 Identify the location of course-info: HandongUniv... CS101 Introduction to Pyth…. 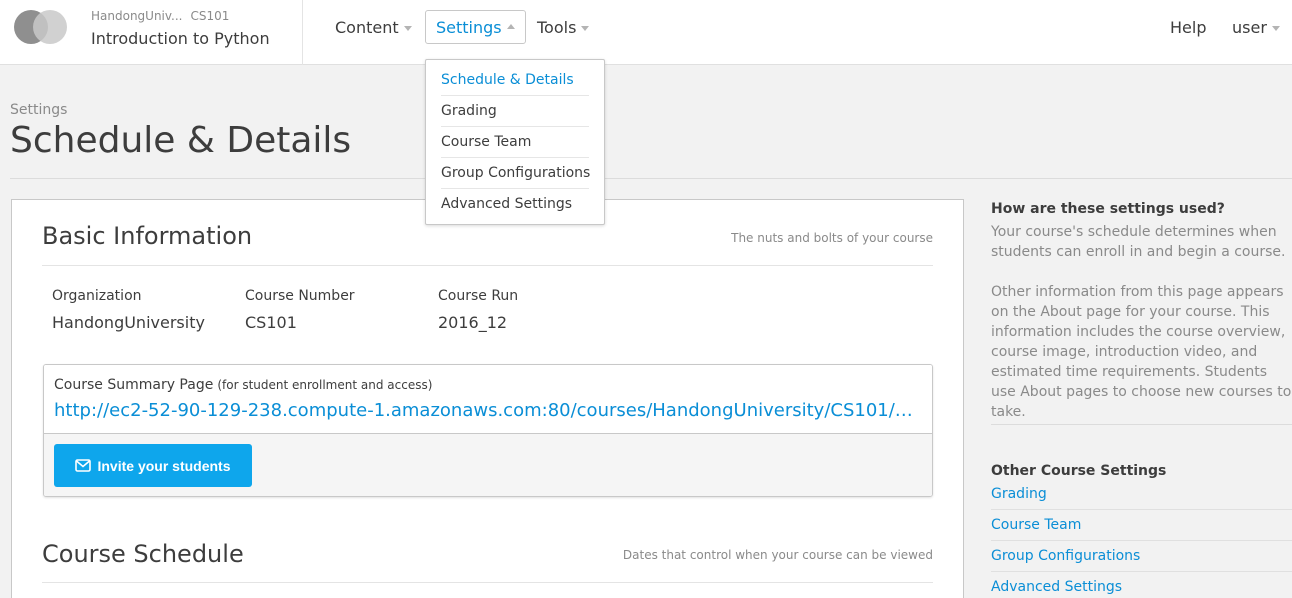
(180, 28).